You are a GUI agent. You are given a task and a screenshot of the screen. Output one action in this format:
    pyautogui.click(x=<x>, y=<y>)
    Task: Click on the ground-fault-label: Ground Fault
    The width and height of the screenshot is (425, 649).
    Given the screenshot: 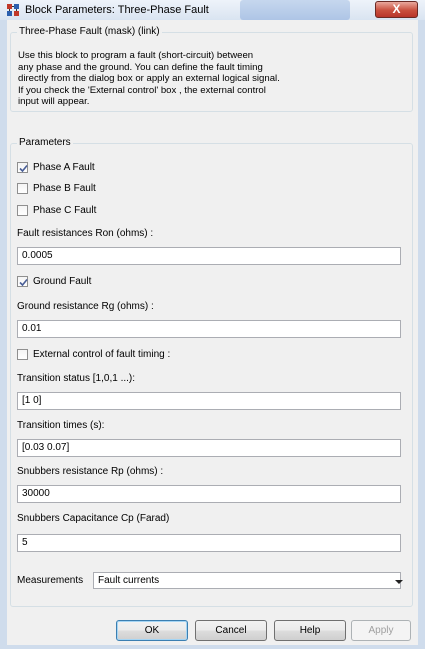 What is the action you would take?
    pyautogui.click(x=62, y=281)
    